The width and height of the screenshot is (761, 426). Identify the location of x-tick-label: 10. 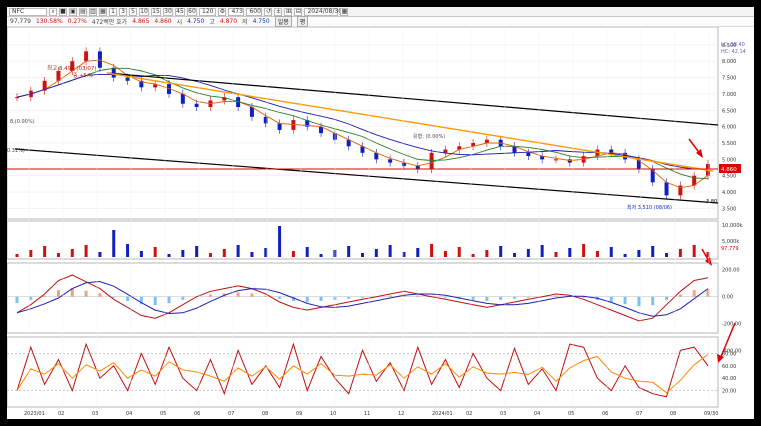
(333, 414).